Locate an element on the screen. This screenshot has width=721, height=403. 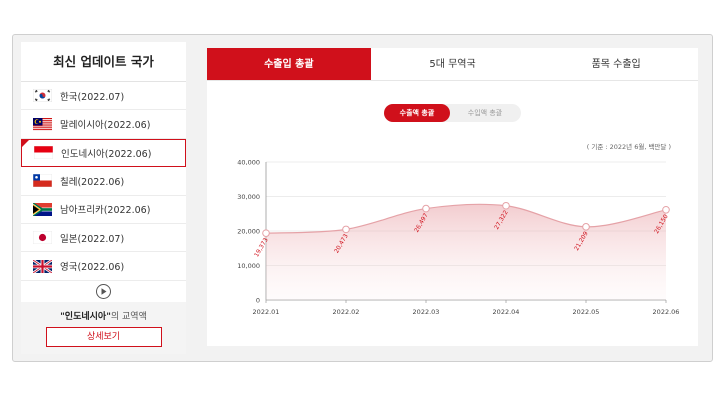
x-tick-label: 2022.03 is located at coordinates (426, 312).